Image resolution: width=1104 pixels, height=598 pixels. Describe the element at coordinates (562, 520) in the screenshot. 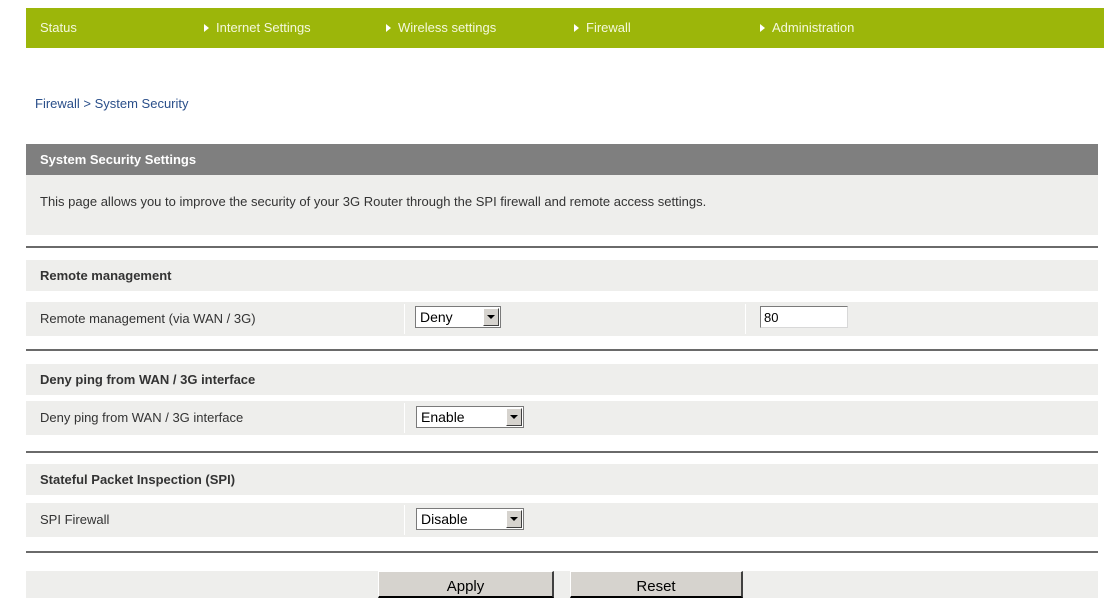

I see `spi-row: SPI Firewall Disable` at that location.